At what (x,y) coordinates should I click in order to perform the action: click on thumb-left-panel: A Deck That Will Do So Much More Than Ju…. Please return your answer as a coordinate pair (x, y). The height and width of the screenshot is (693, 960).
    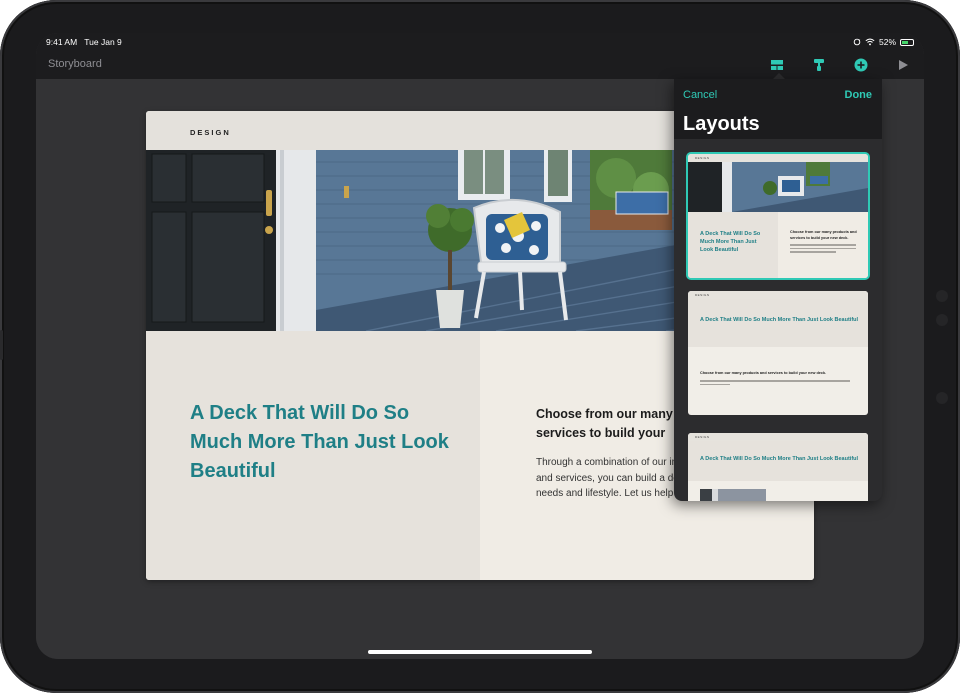
    Looking at the image, I should click on (733, 245).